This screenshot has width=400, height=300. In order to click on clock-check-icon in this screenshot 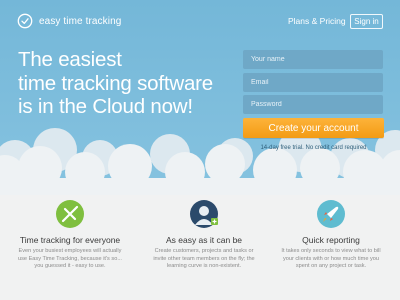, I will do `click(25, 21)`.